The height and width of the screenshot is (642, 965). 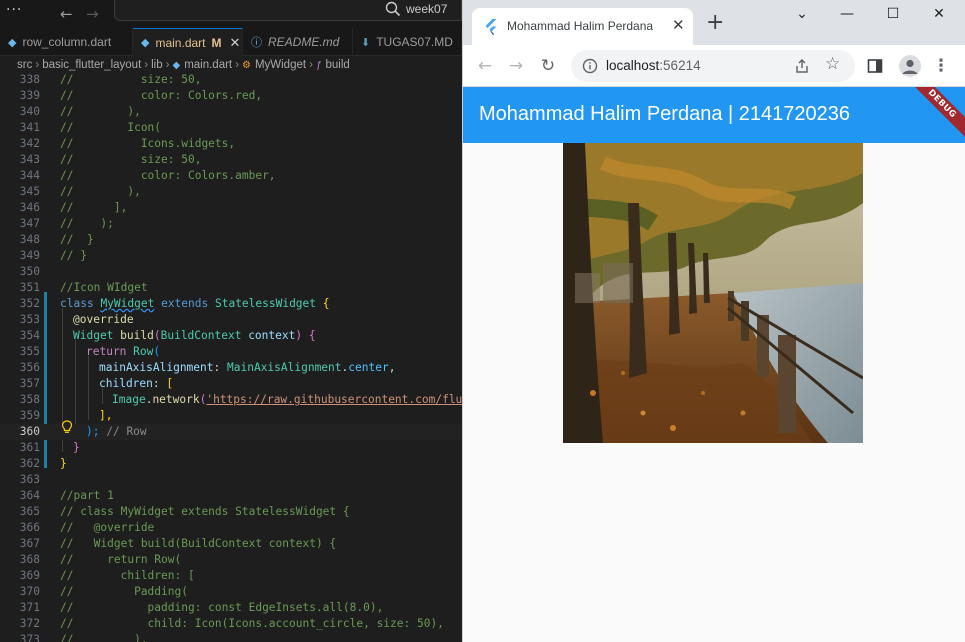 What do you see at coordinates (427, 9) in the screenshot?
I see `command-center-label: week07` at bounding box center [427, 9].